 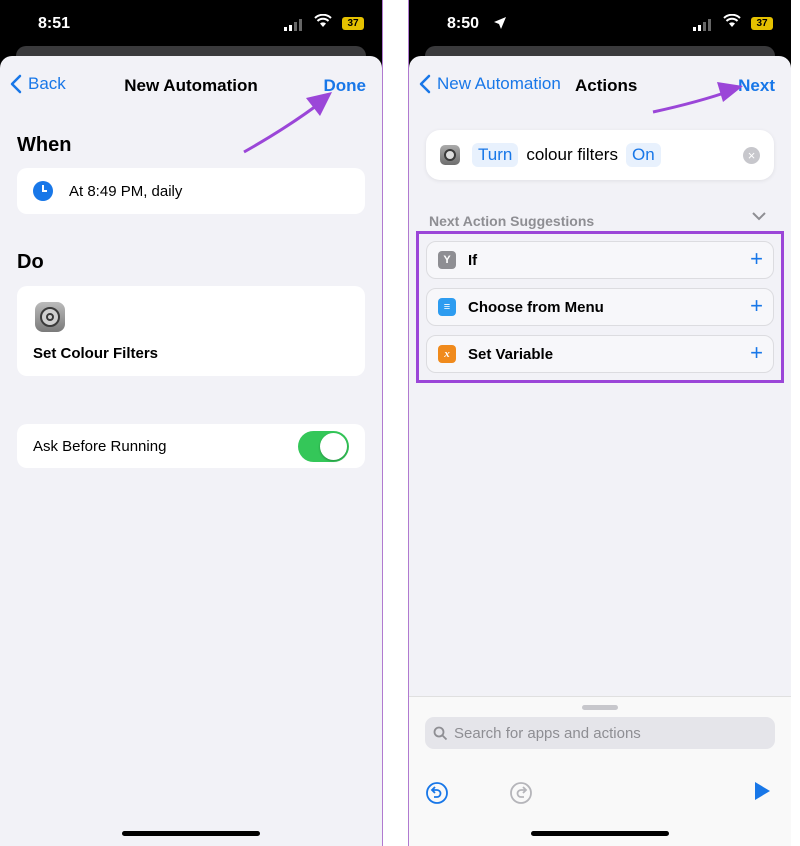 I want to click on action-search-panel: Search for apps and actions, so click(x=600, y=771).